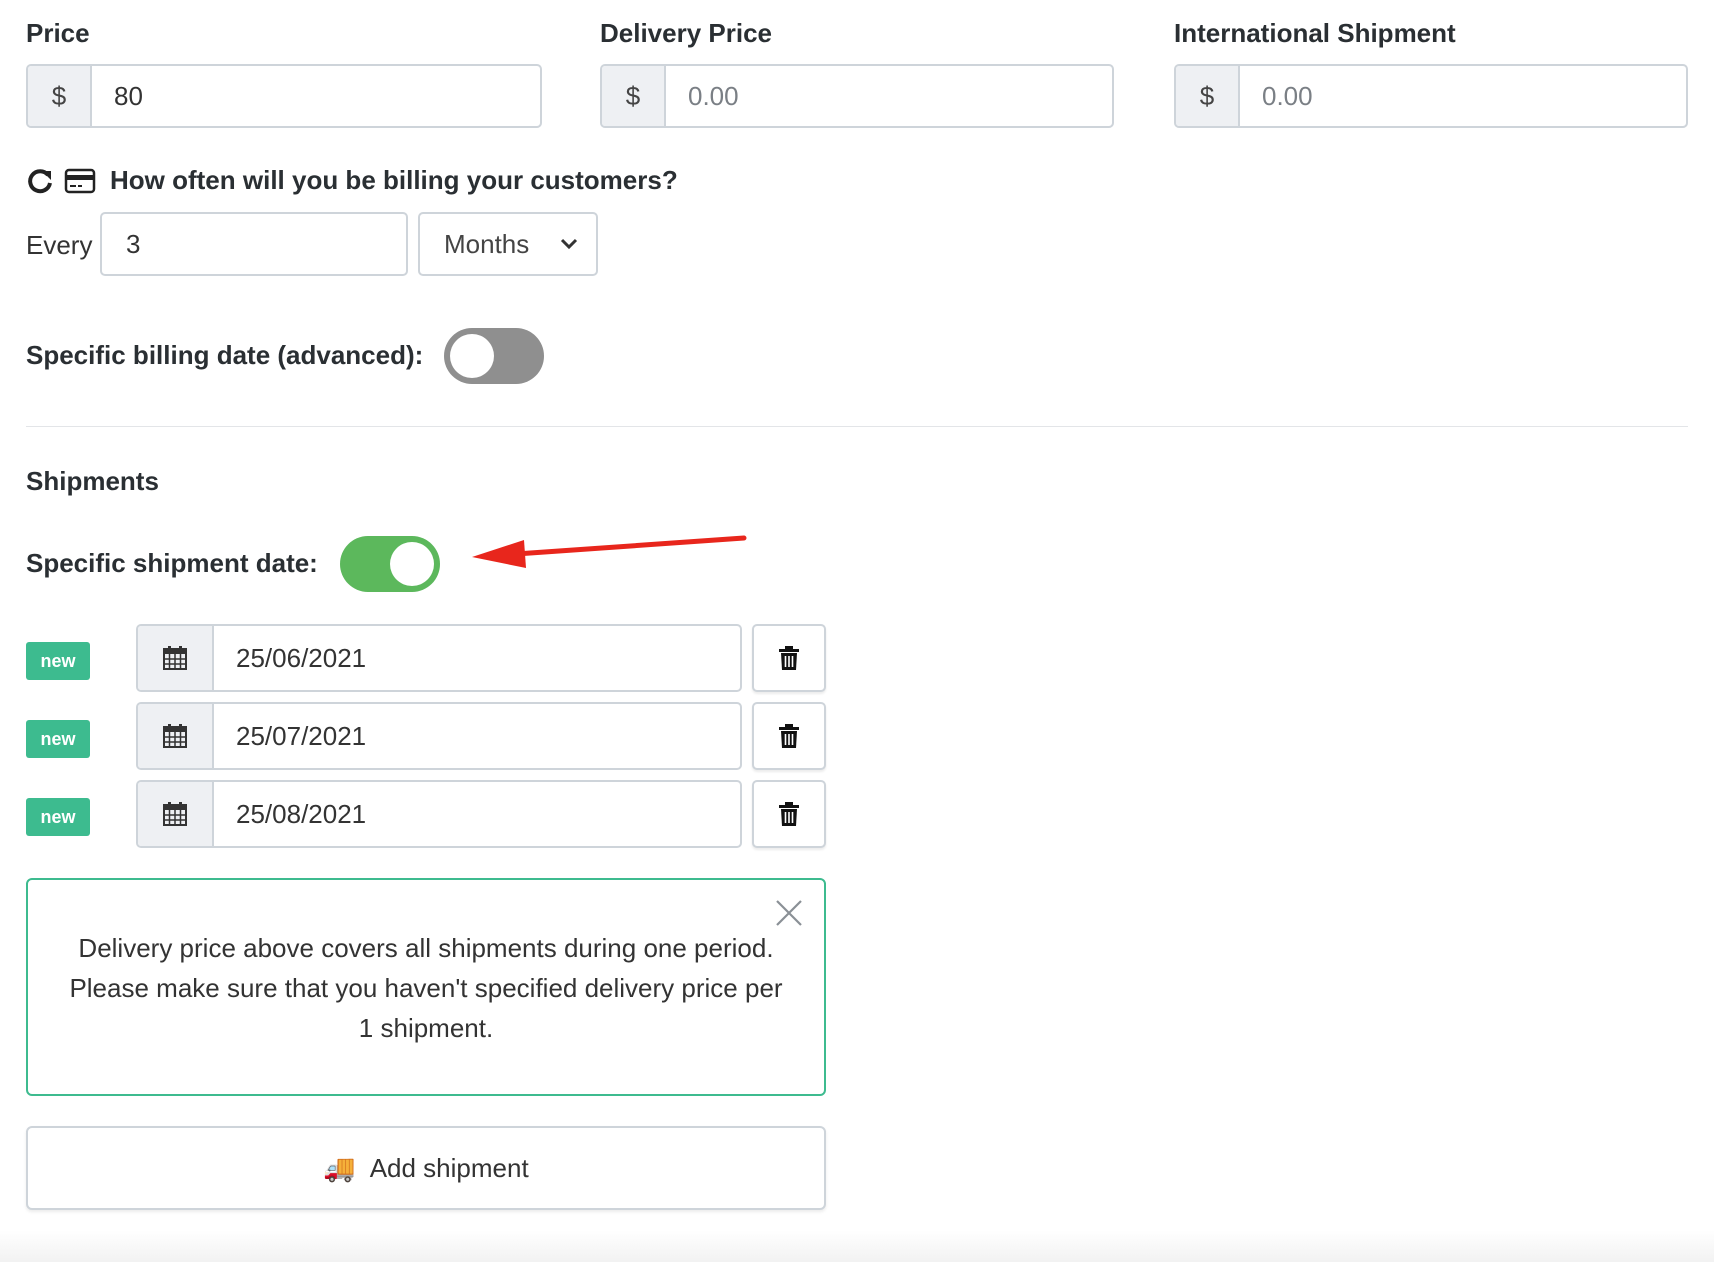 This screenshot has width=1714, height=1262. I want to click on add-shipment-button: 🚚 Add shipment, so click(426, 1168).